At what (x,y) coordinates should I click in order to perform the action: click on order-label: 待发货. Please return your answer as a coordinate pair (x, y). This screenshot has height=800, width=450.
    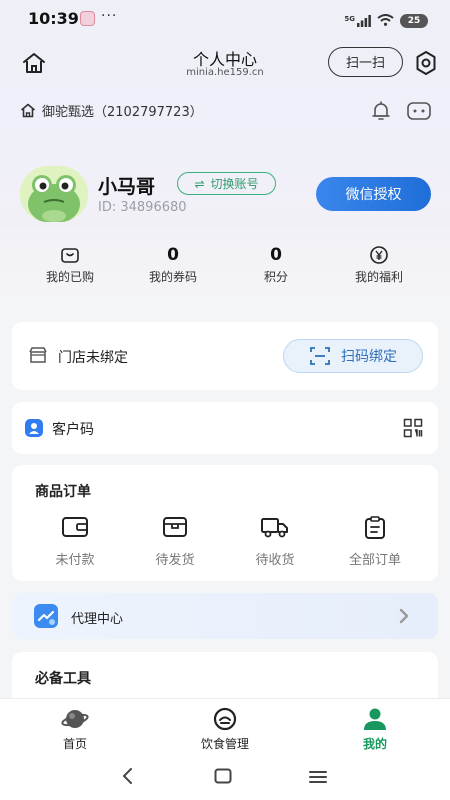
    Looking at the image, I should click on (175, 560).